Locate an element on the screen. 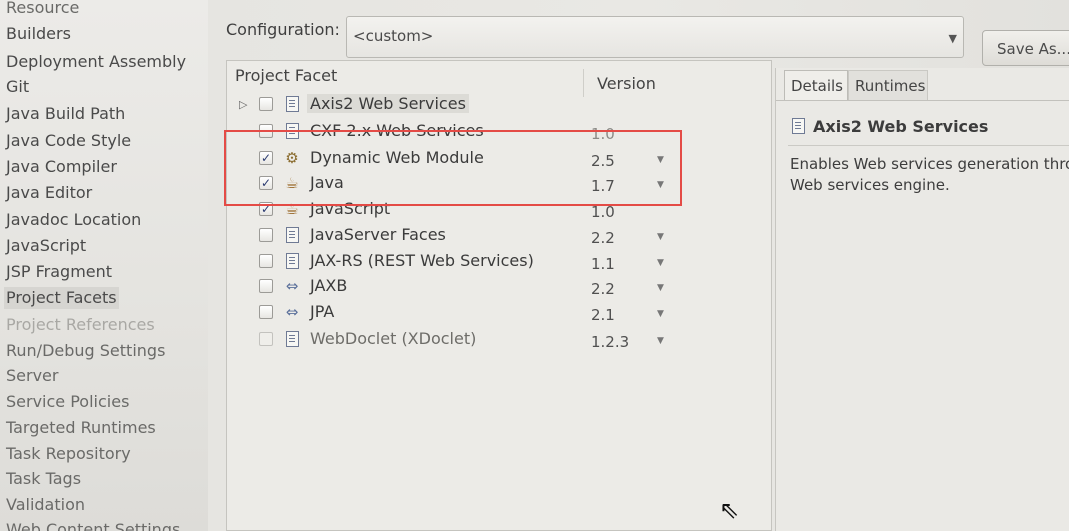 This screenshot has width=1069, height=531. table-row: ✓ ☕ Java 1.7 ▼ is located at coordinates (499, 185).